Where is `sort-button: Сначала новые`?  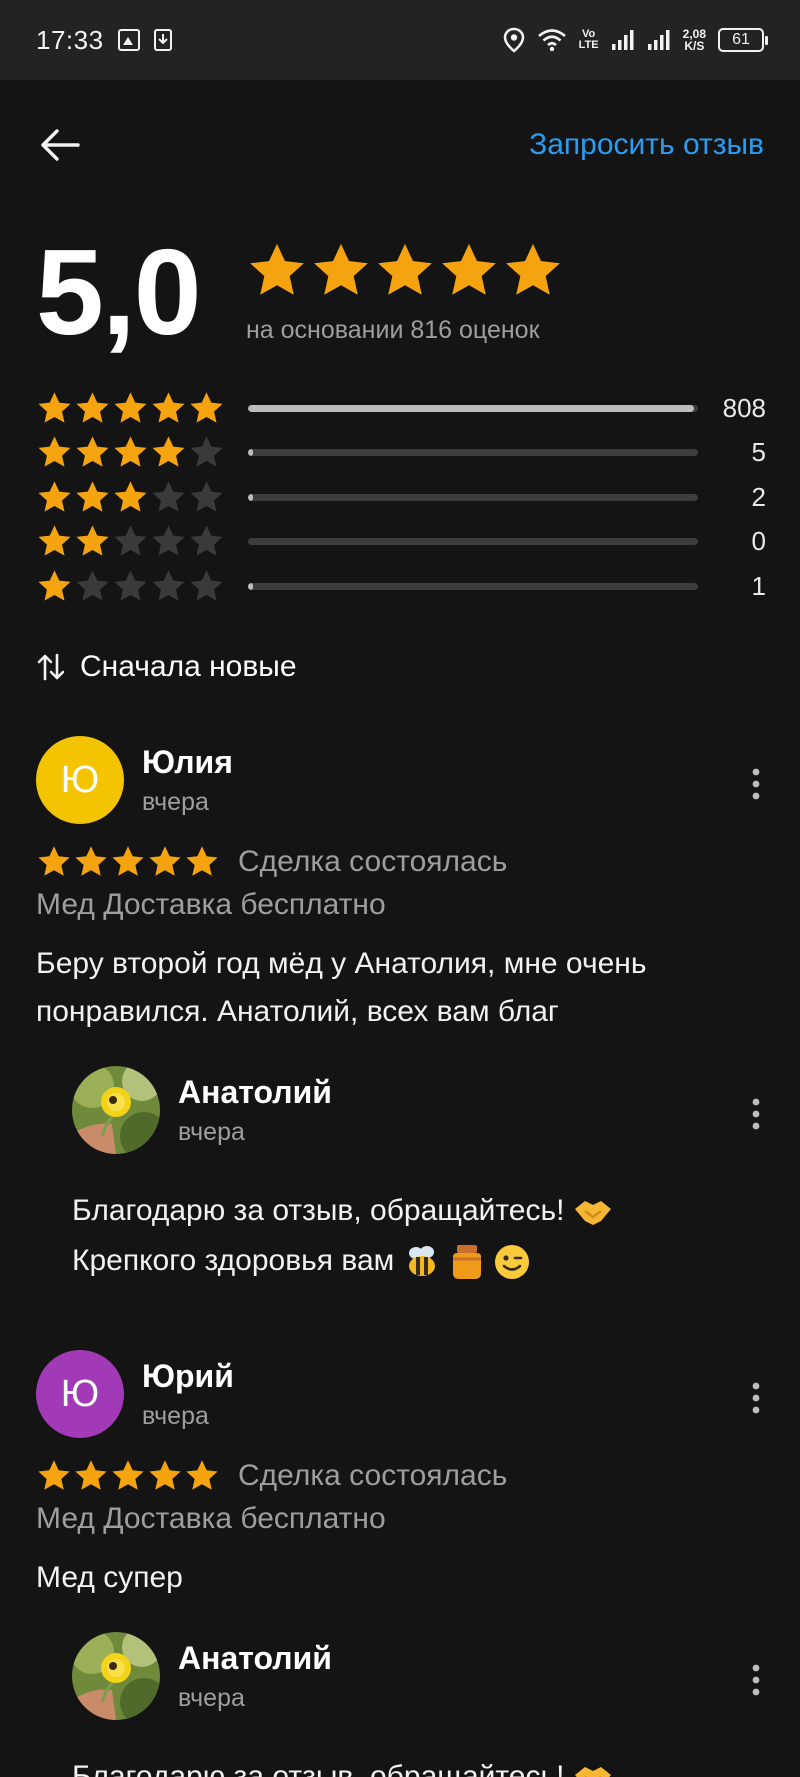 sort-button: Сначала новые is located at coordinates (166, 667).